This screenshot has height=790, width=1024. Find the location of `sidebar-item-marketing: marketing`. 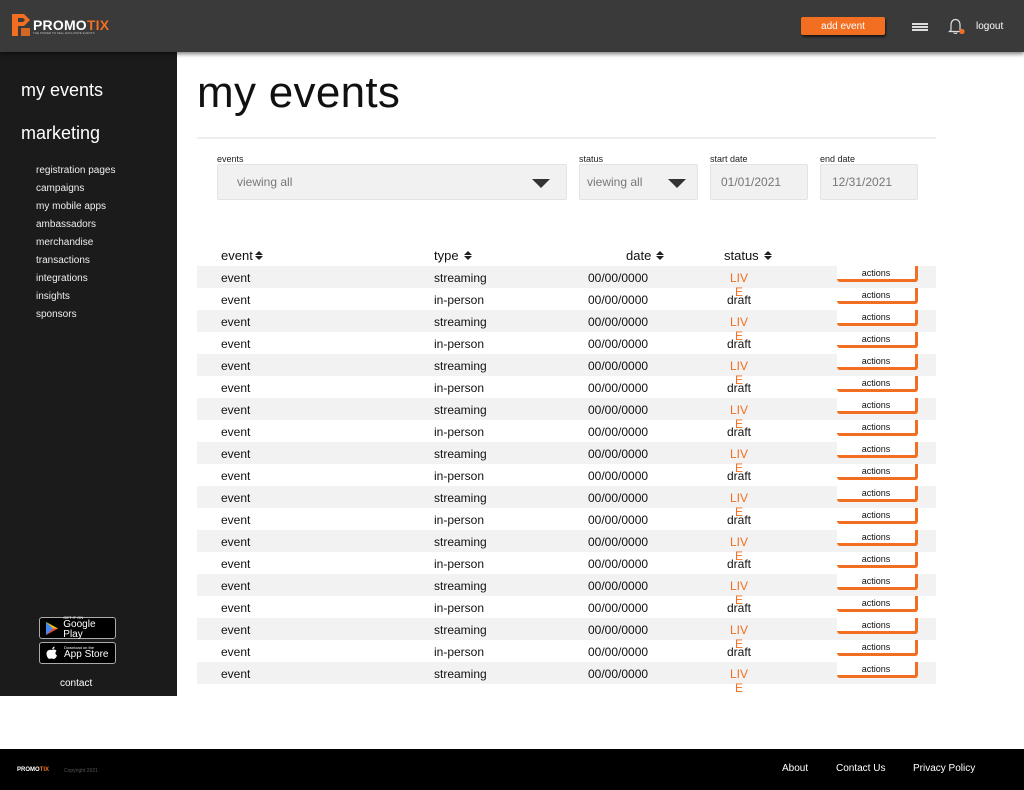

sidebar-item-marketing: marketing is located at coordinates (60, 133).